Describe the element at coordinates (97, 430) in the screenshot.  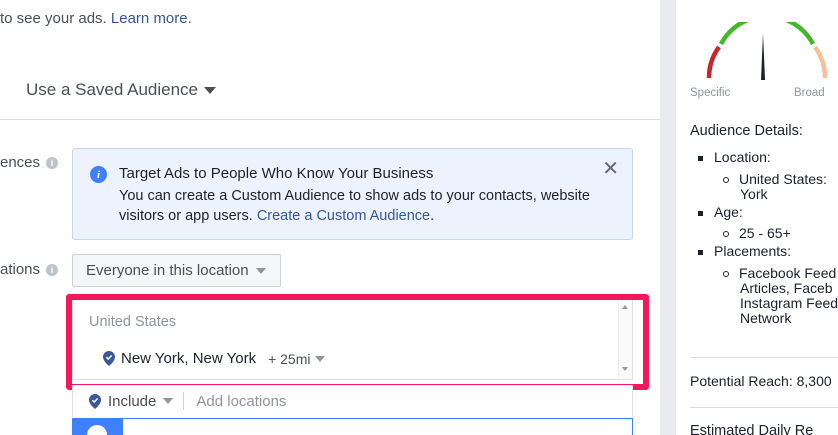
I see `map-marker-icon` at that location.